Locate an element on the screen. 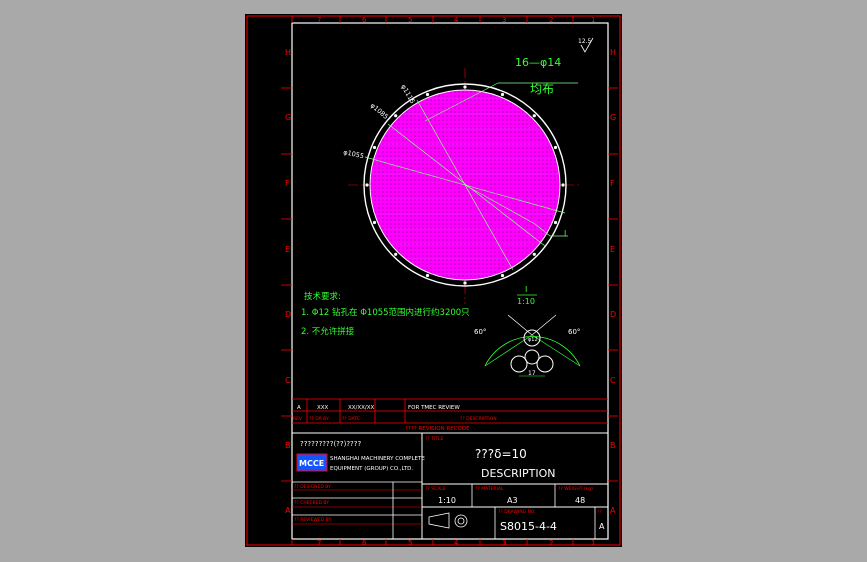  bottom-zone-labels: 7 6 5 4 3 2 1 is located at coordinates (456, 543).